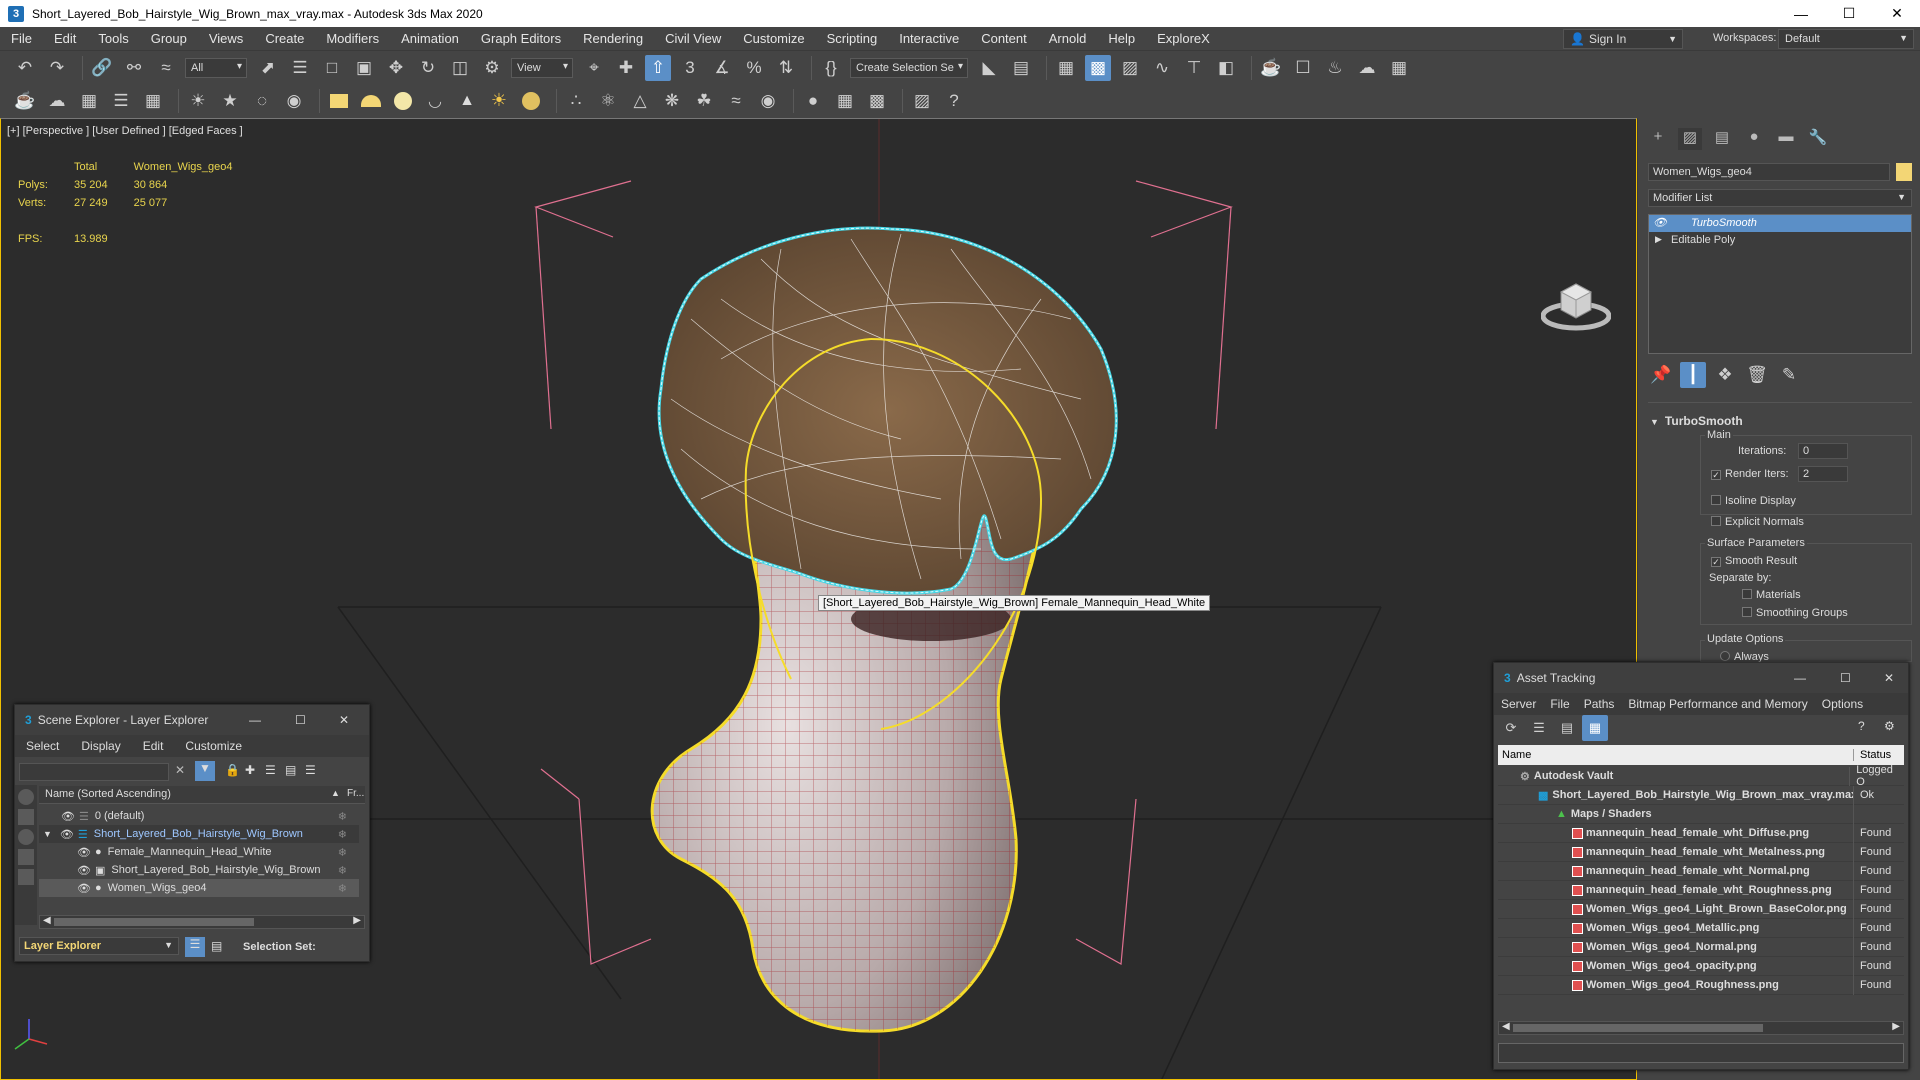 The height and width of the screenshot is (1080, 1920). I want to click on menu-file: File, so click(21, 38).